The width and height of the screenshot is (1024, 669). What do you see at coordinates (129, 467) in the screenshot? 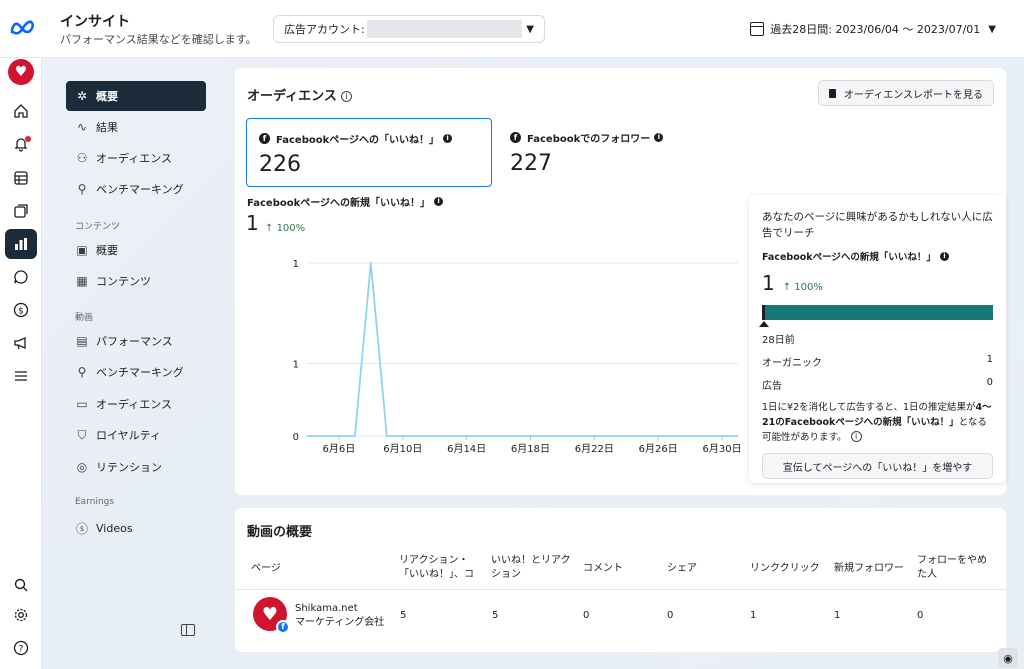
I see `sidebar-item-label: リテンション` at bounding box center [129, 467].